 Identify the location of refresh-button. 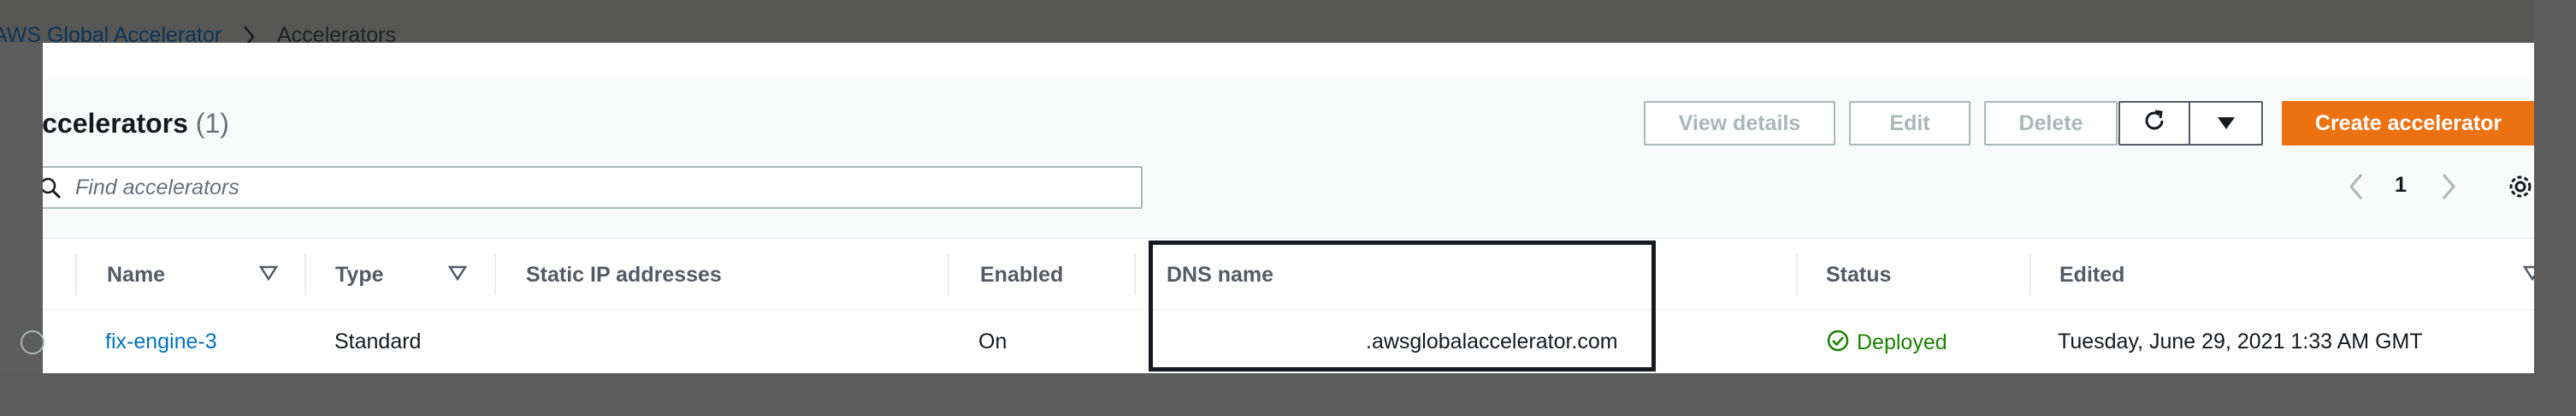
(2153, 123).